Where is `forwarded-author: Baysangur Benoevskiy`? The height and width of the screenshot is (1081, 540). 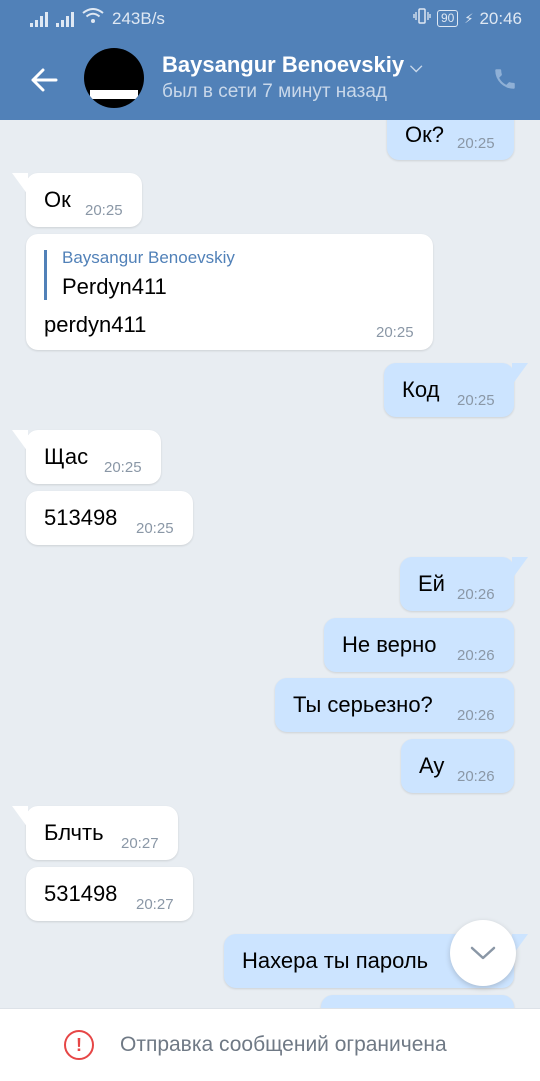 forwarded-author: Baysangur Benoevskiy is located at coordinates (148, 258).